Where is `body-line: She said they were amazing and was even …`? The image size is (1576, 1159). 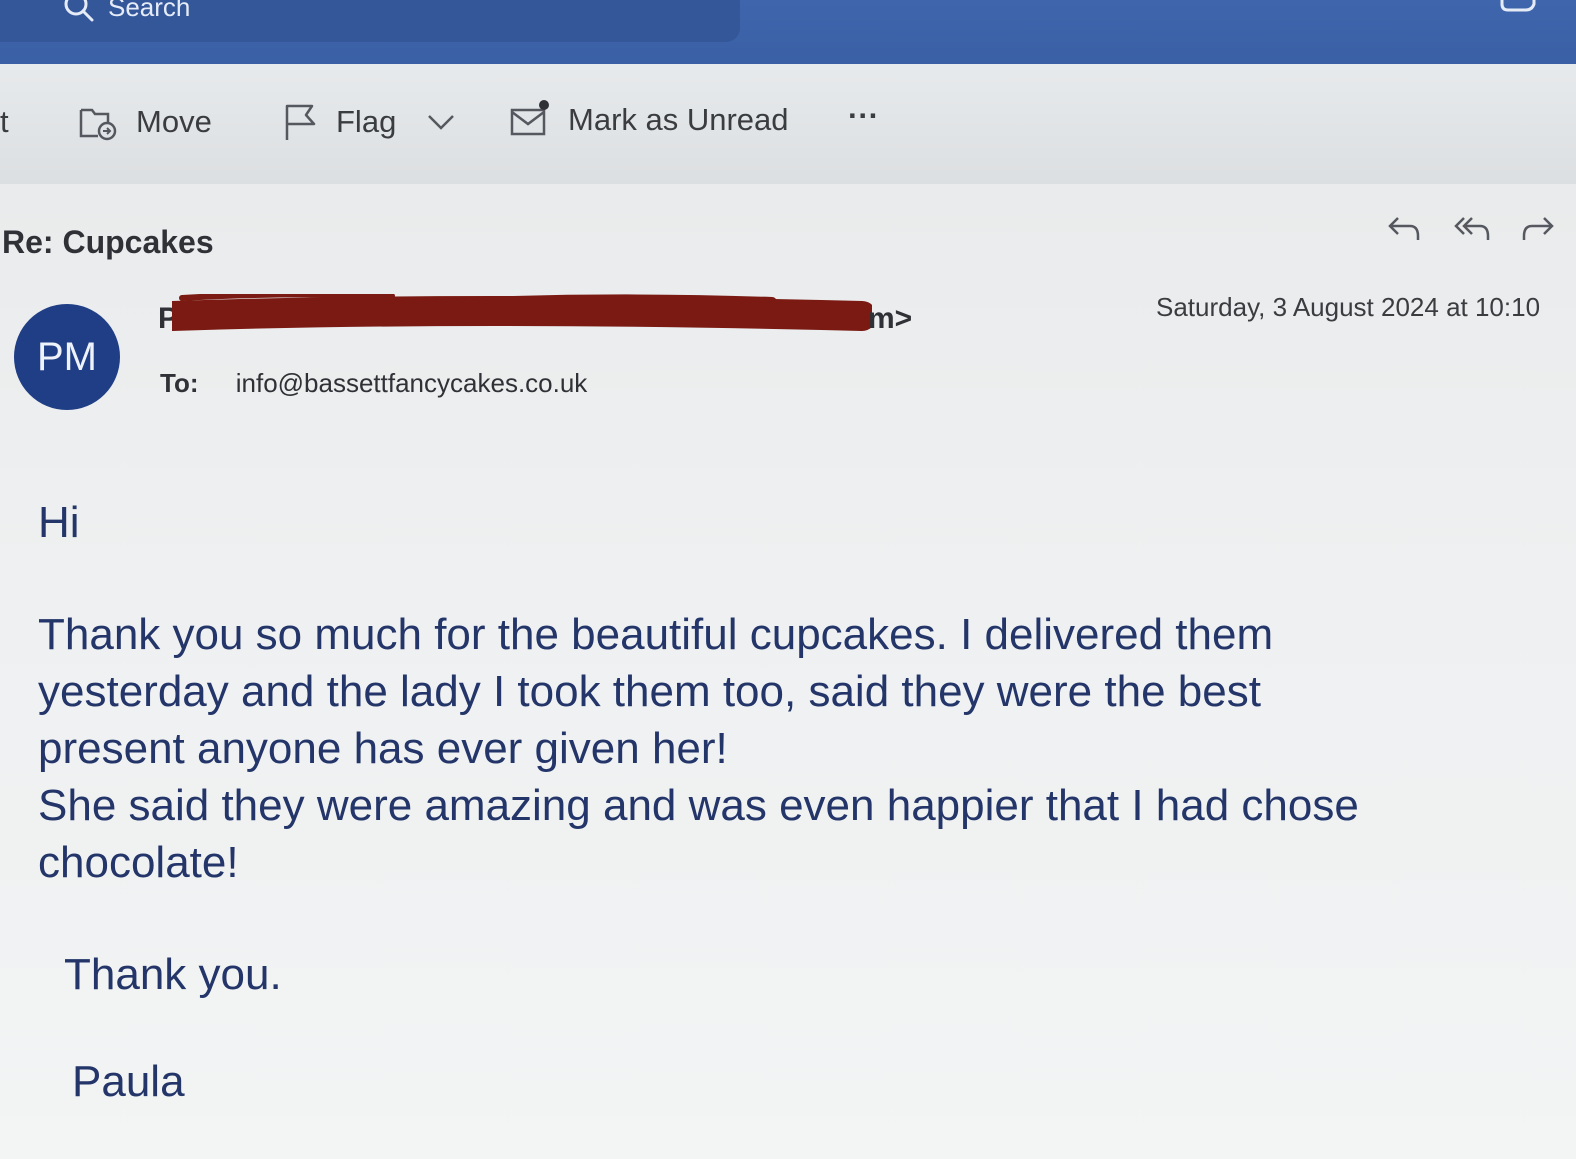 body-line: She said they were amazing and was even … is located at coordinates (698, 805).